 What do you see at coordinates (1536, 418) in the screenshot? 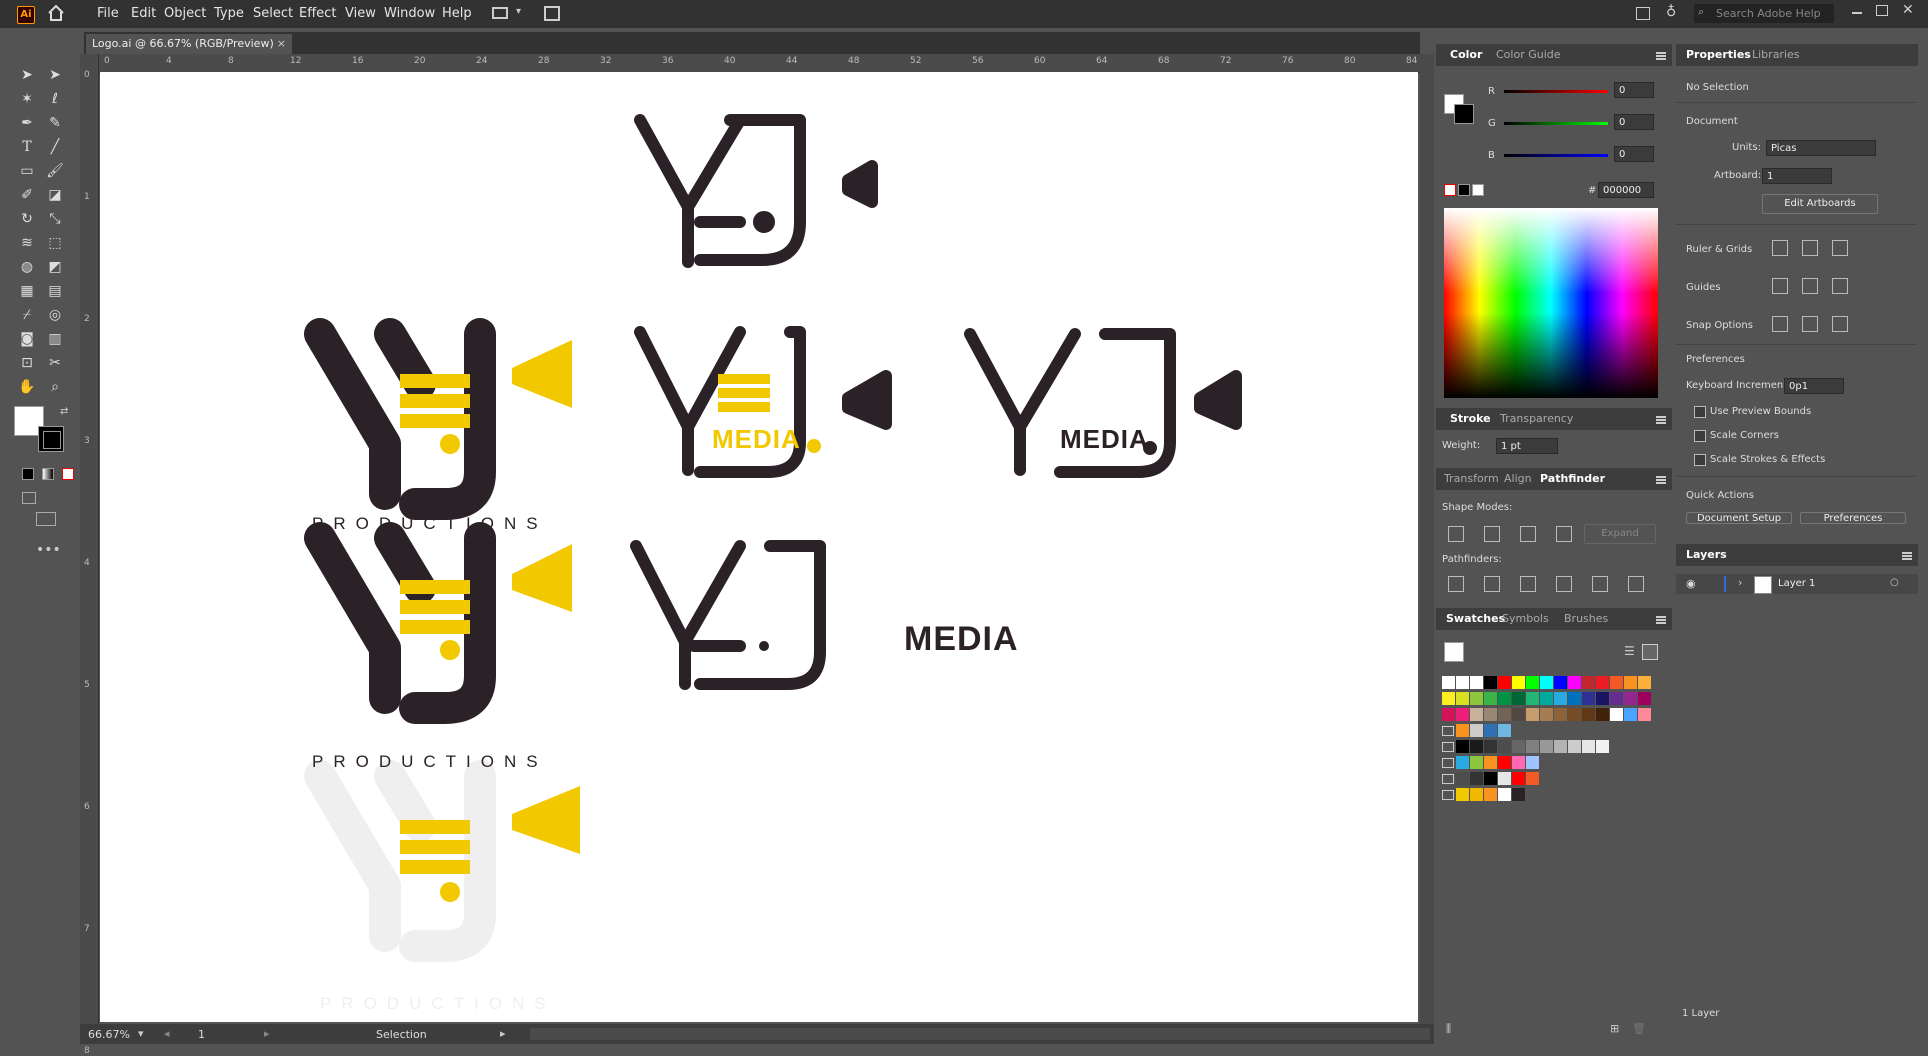
I see `tab-transparency: Transparency` at bounding box center [1536, 418].